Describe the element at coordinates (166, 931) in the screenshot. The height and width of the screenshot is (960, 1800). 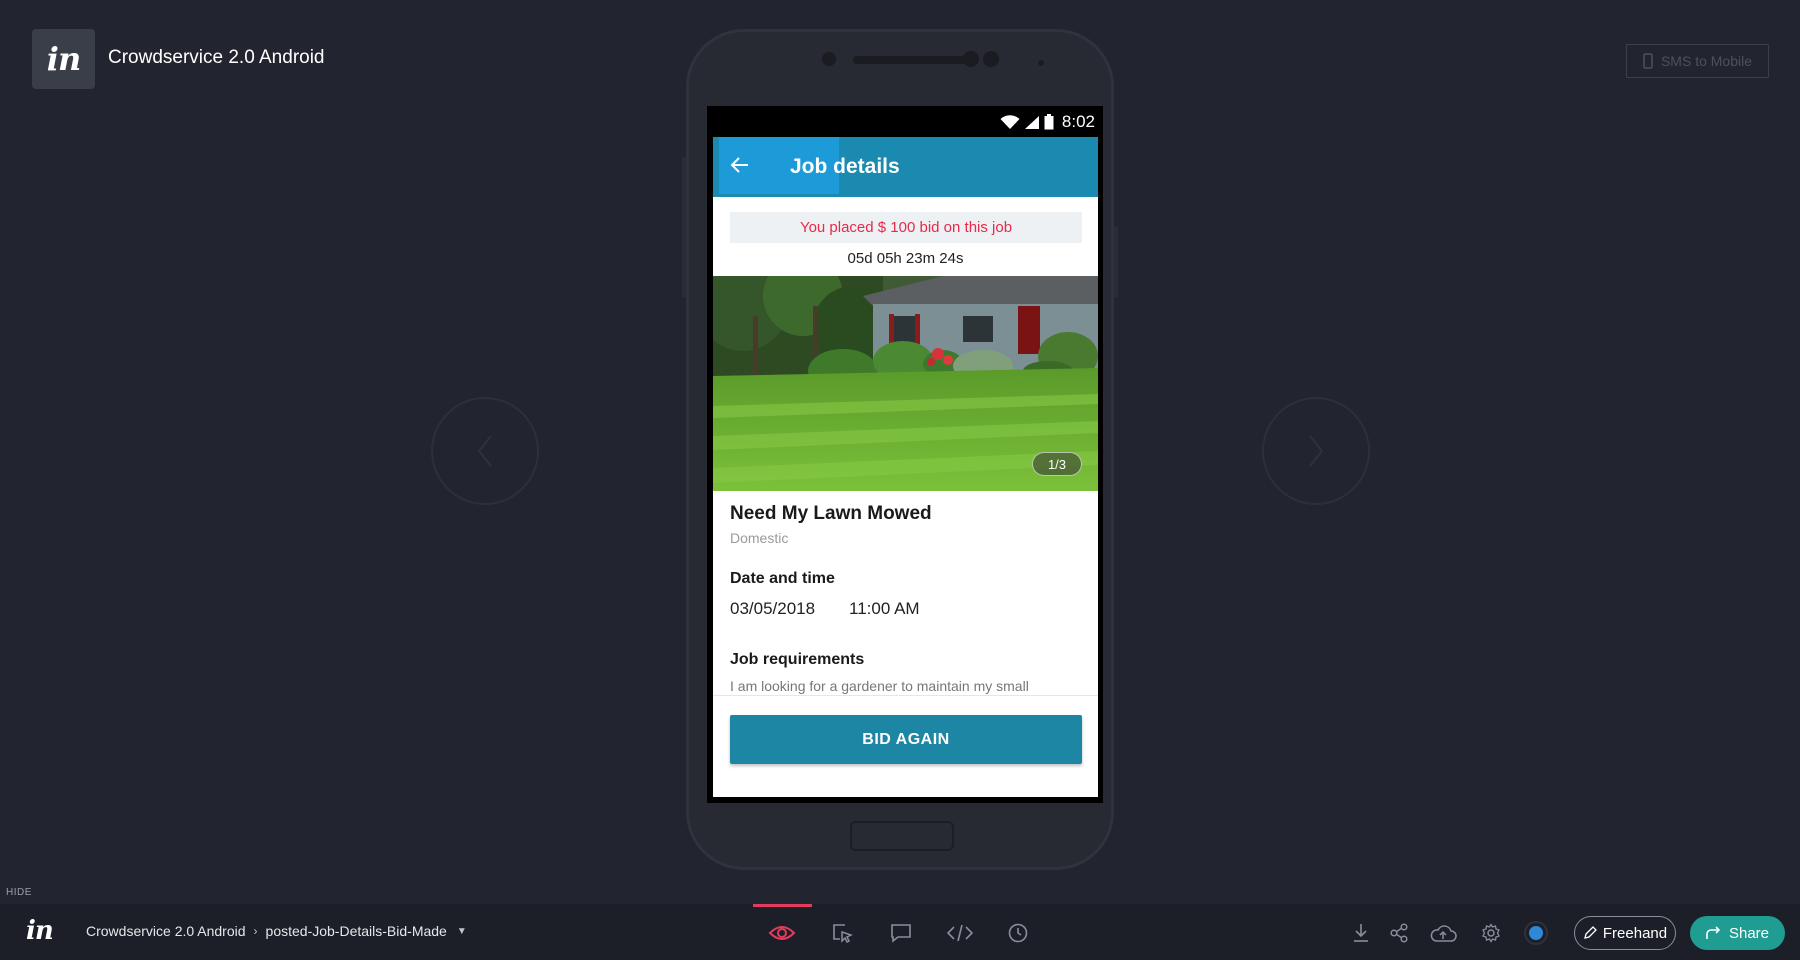
I see `breadcrumb-project: Crowdservice 2.0 Android` at that location.